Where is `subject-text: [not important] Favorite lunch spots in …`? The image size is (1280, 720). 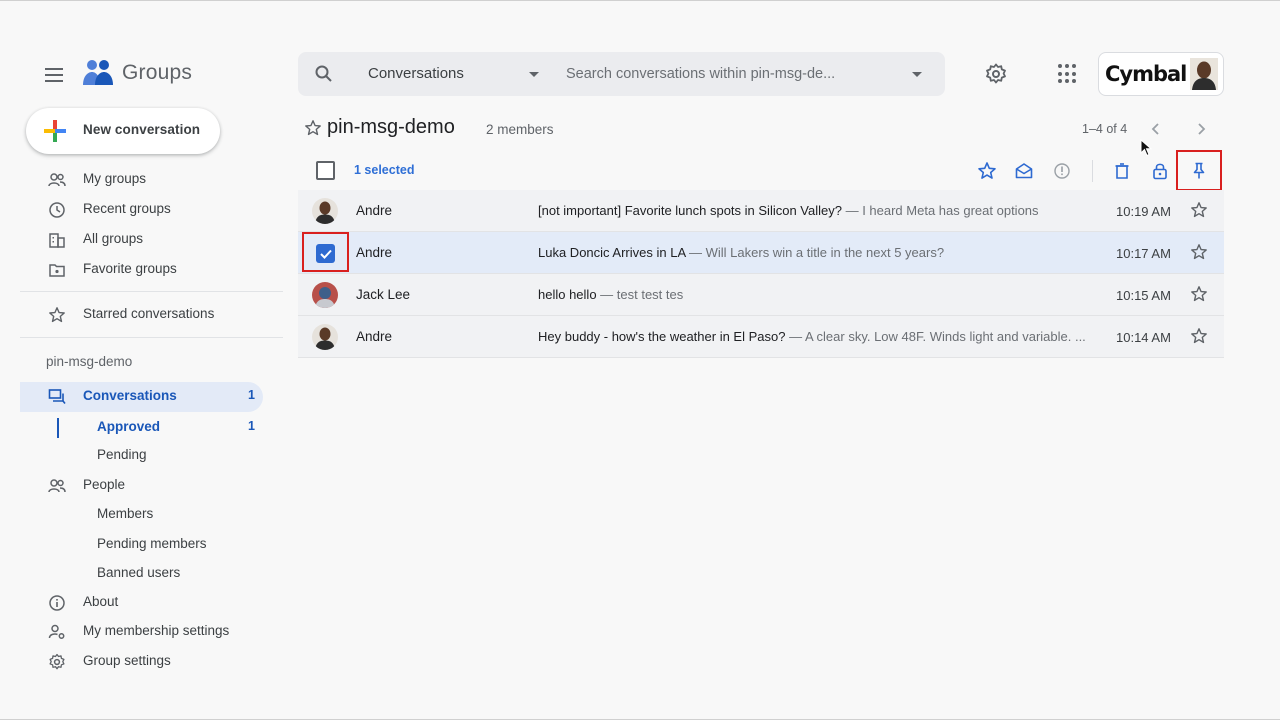
subject-text: [not important] Favorite lunch spots in … is located at coordinates (690, 210).